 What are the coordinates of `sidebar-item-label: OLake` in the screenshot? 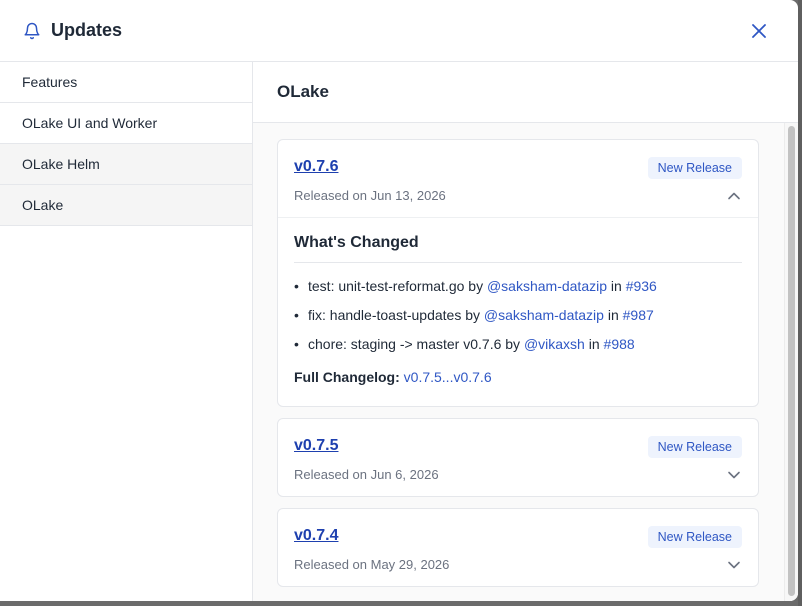 It's located at (43, 205).